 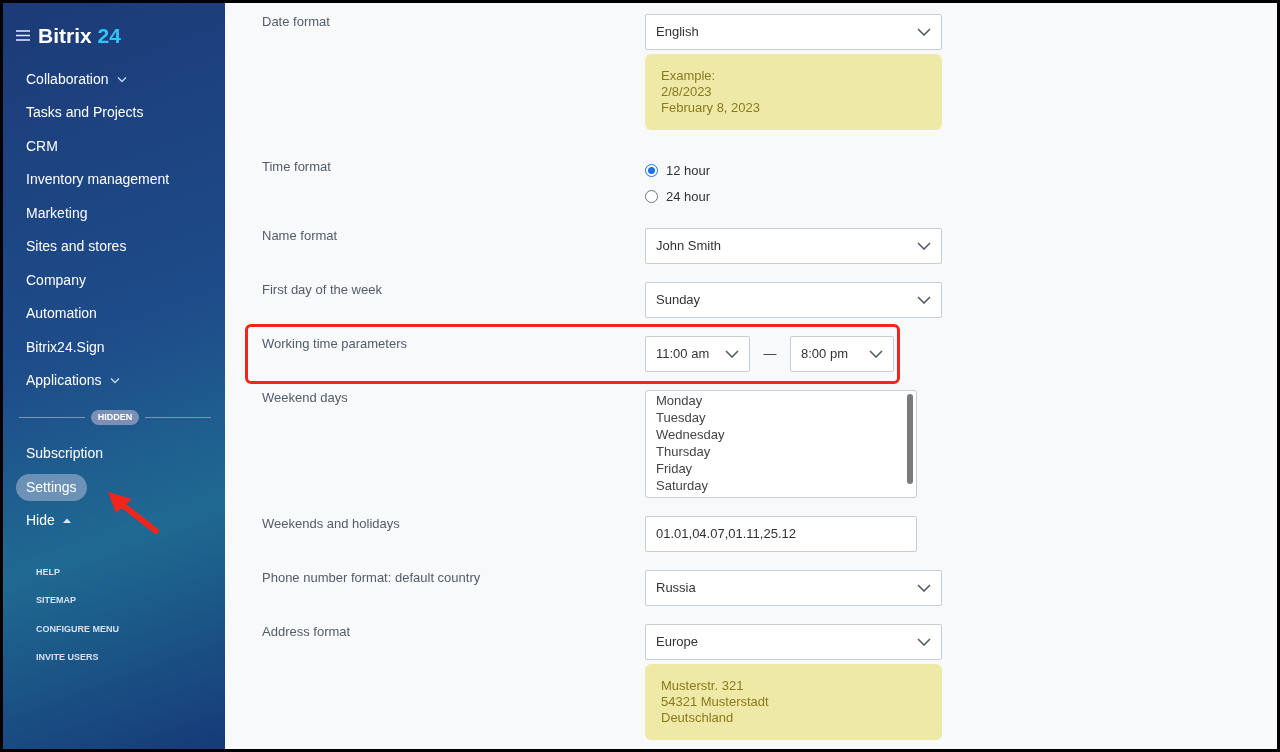 I want to click on select-field: Sunday, so click(x=793, y=300).